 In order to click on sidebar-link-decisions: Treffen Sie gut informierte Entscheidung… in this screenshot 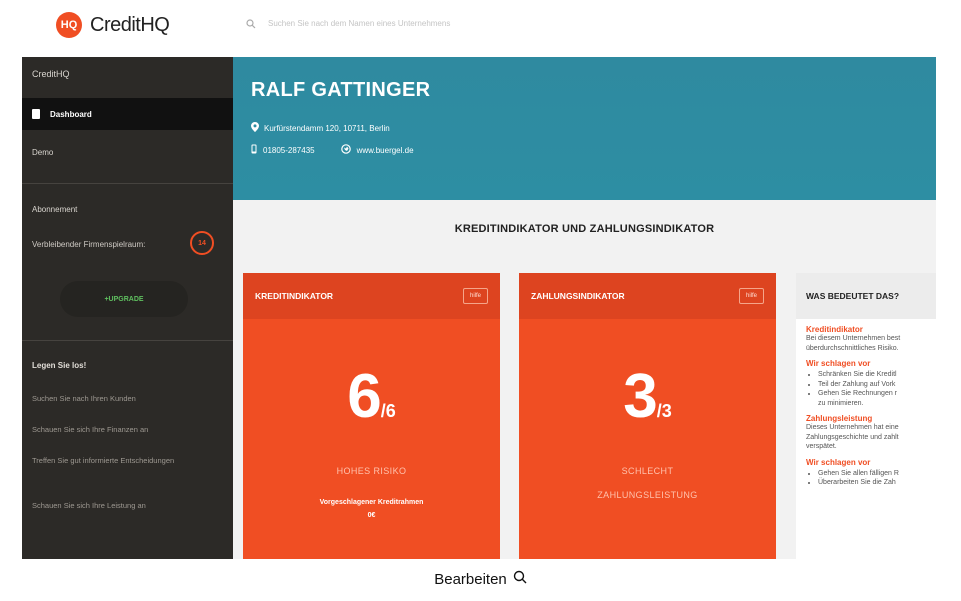, I will do `click(124, 460)`.